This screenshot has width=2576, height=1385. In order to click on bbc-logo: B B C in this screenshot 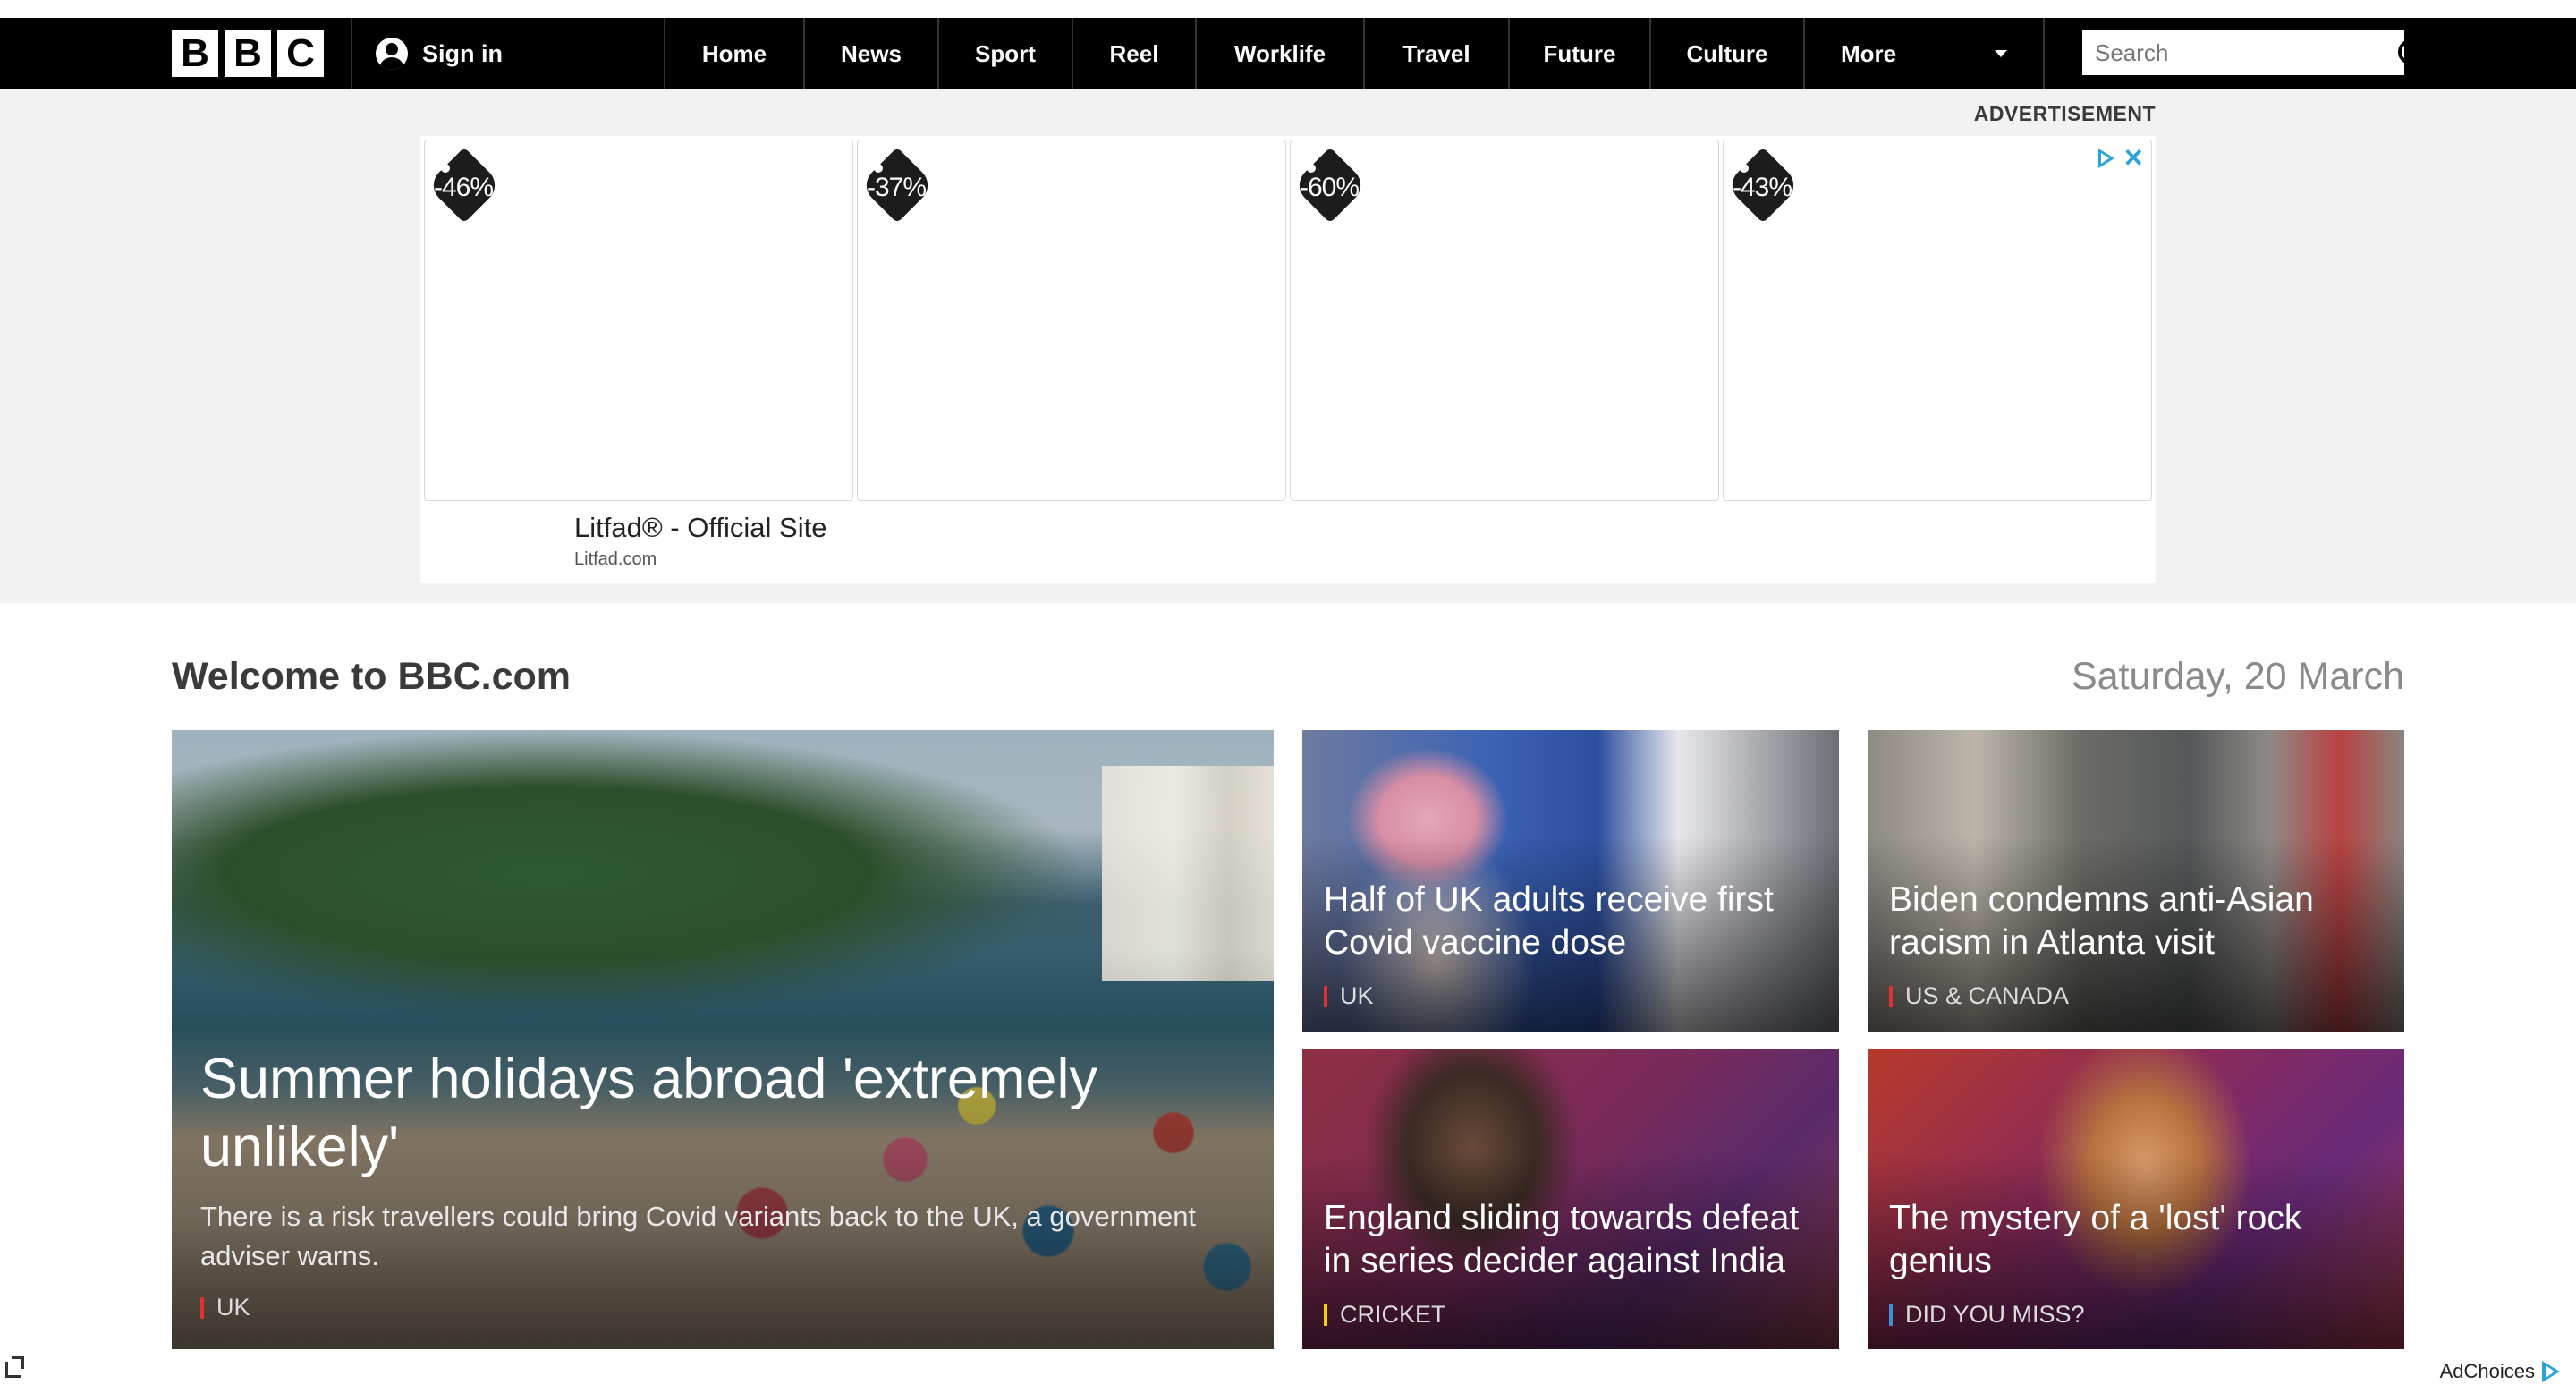, I will do `click(248, 53)`.